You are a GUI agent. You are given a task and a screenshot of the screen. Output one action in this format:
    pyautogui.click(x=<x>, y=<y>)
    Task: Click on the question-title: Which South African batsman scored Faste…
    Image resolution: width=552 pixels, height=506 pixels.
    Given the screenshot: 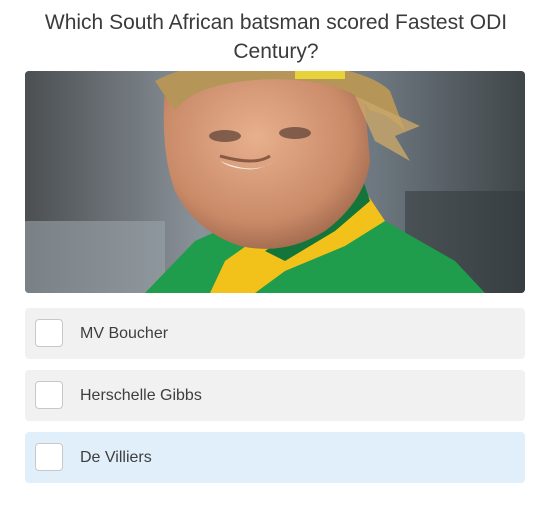 What is the action you would take?
    pyautogui.click(x=276, y=37)
    